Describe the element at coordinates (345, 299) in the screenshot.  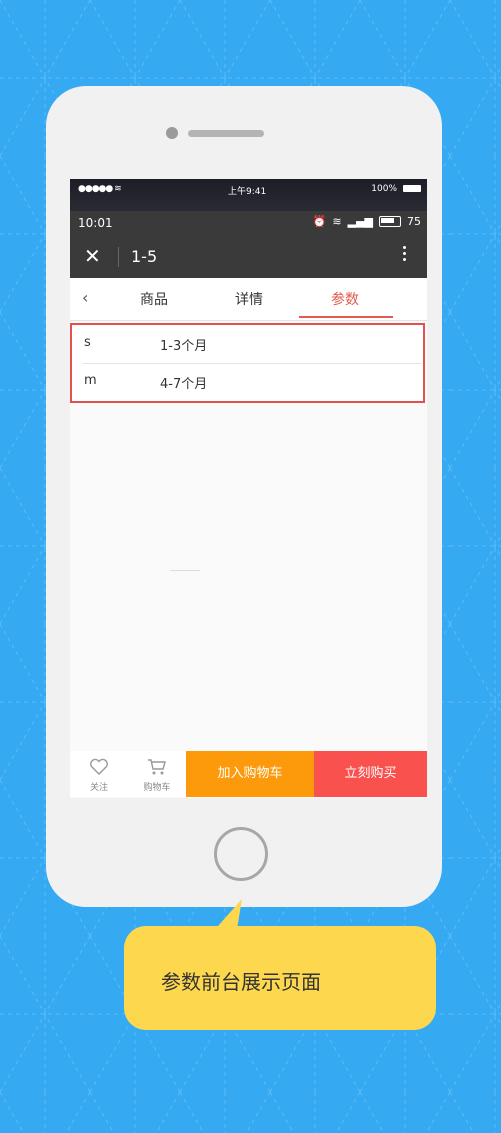
I see `tab-params: 参数` at that location.